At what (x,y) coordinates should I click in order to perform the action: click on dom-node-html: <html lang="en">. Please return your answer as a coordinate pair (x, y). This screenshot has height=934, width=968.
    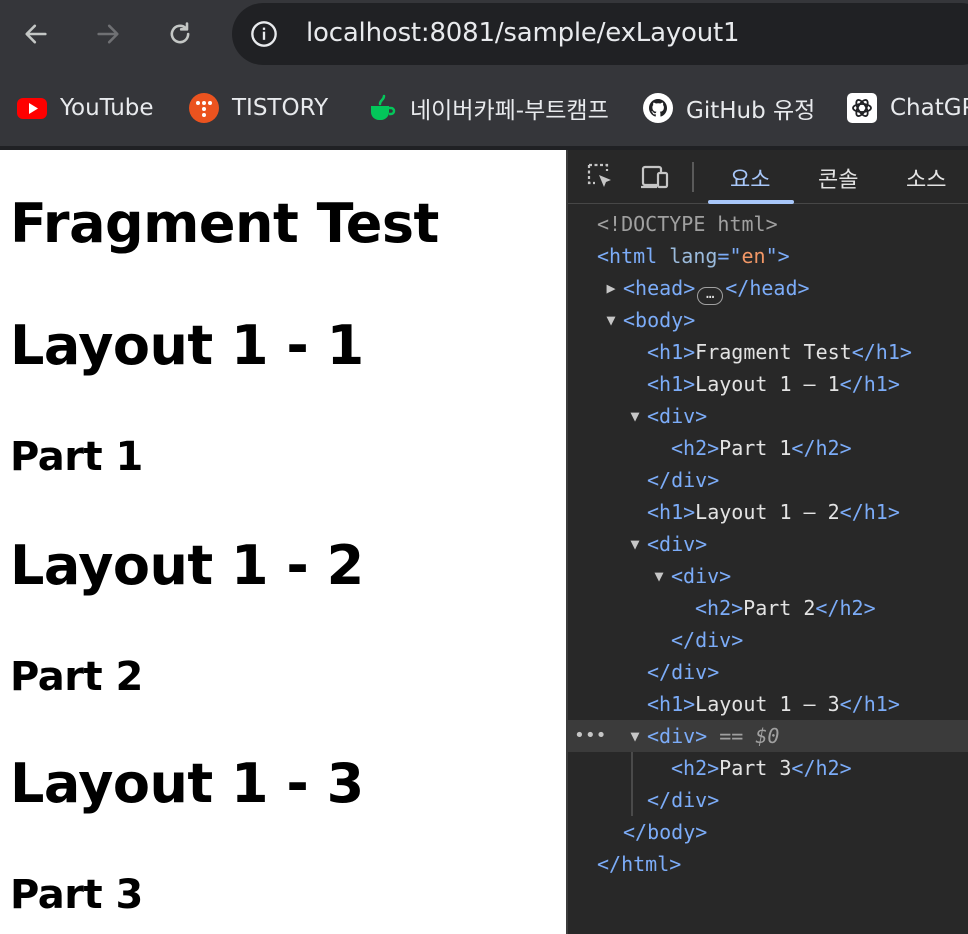
    Looking at the image, I should click on (768, 256).